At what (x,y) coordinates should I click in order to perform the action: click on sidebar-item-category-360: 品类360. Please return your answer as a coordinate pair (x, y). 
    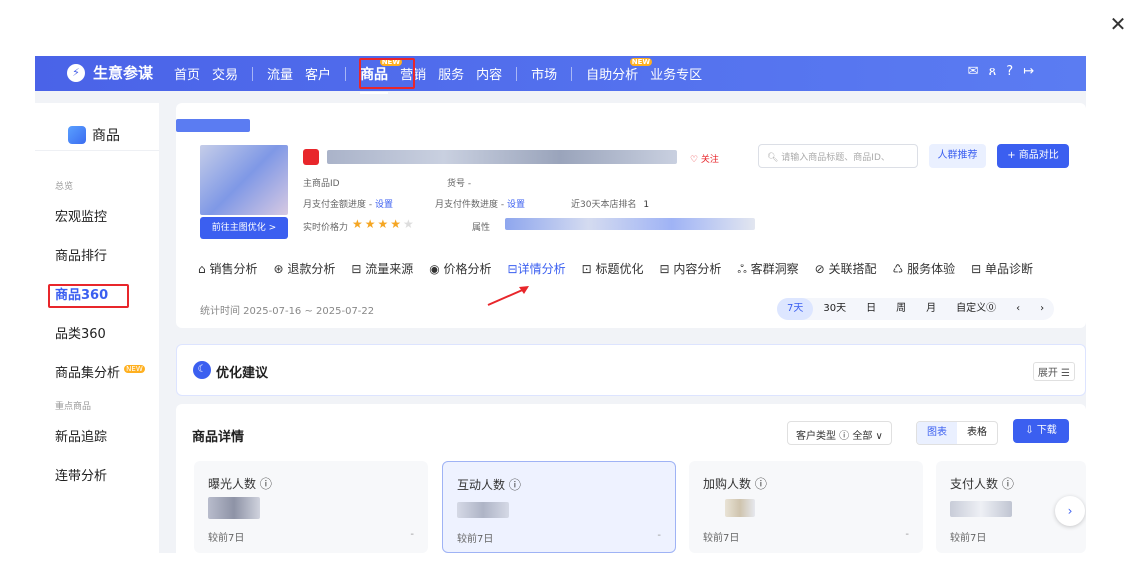
    Looking at the image, I should click on (97, 334).